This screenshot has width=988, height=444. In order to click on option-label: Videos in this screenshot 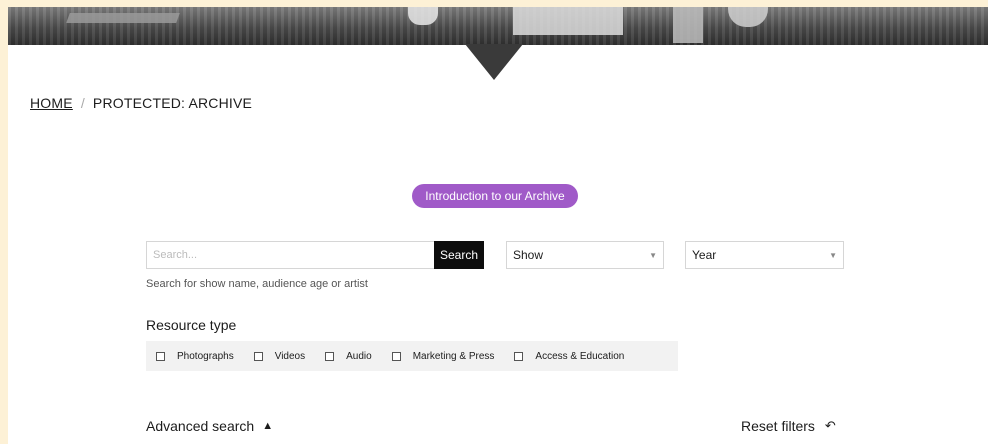, I will do `click(290, 356)`.